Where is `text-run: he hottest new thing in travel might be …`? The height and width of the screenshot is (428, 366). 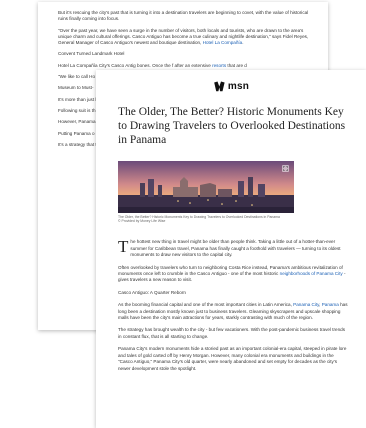
text-run: he hottest new thing in travel might be … is located at coordinates (235, 248).